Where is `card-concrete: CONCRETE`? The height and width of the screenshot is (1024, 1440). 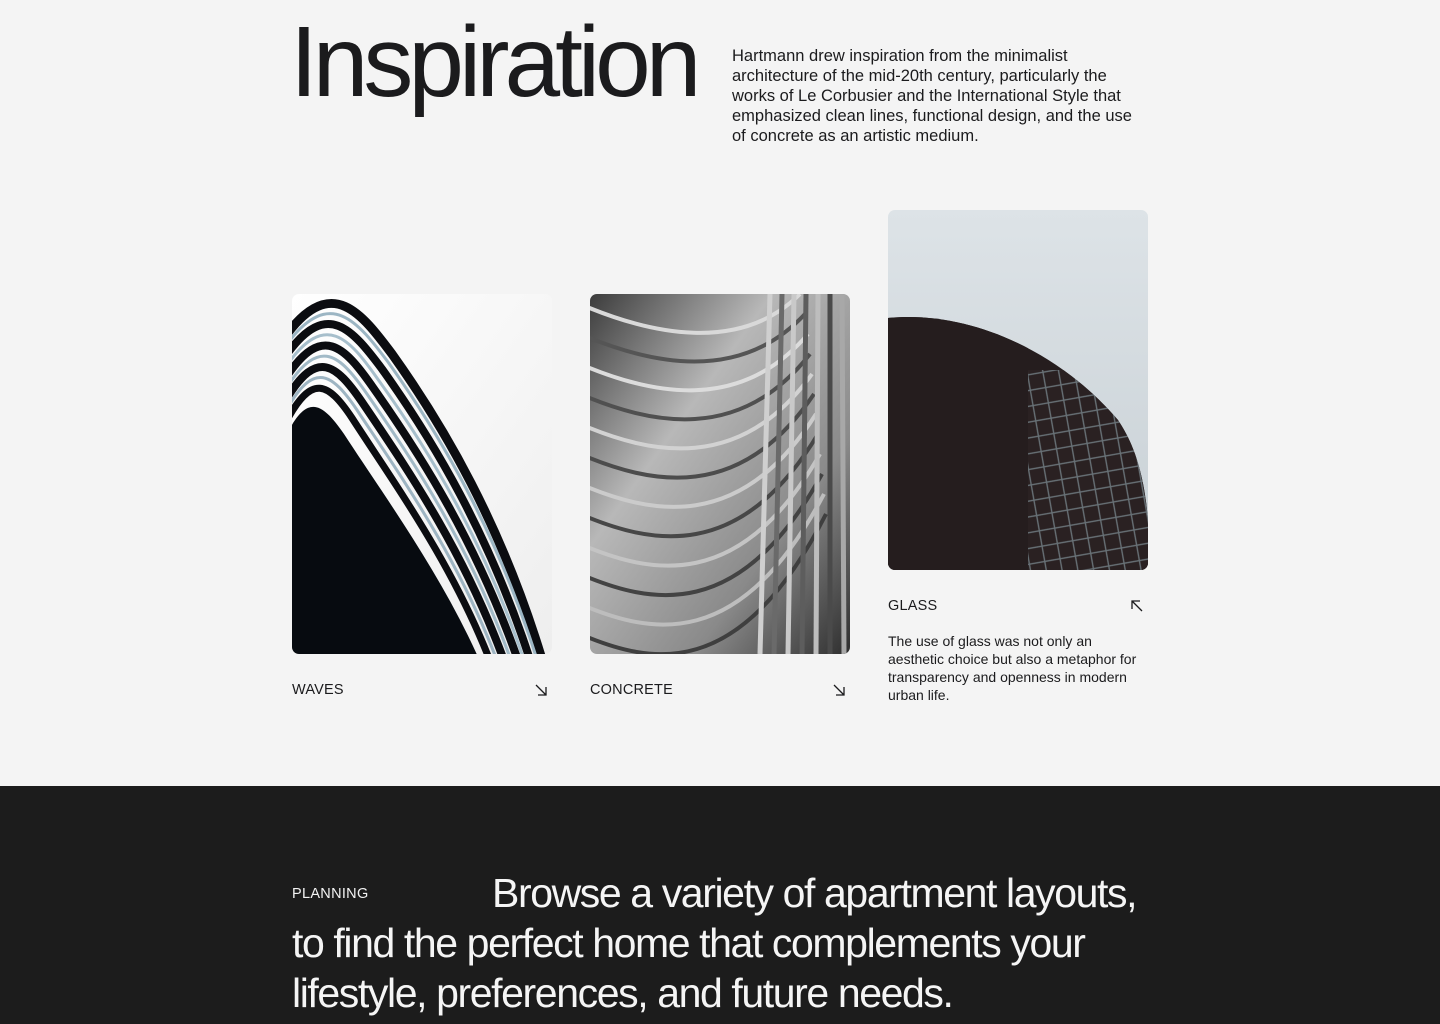 card-concrete: CONCRETE is located at coordinates (720, 497).